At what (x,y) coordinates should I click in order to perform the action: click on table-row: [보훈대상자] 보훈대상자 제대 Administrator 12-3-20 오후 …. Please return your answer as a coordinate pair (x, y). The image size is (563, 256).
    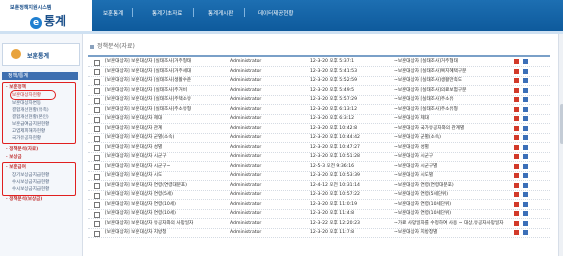
    Looking at the image, I should click on (319, 119).